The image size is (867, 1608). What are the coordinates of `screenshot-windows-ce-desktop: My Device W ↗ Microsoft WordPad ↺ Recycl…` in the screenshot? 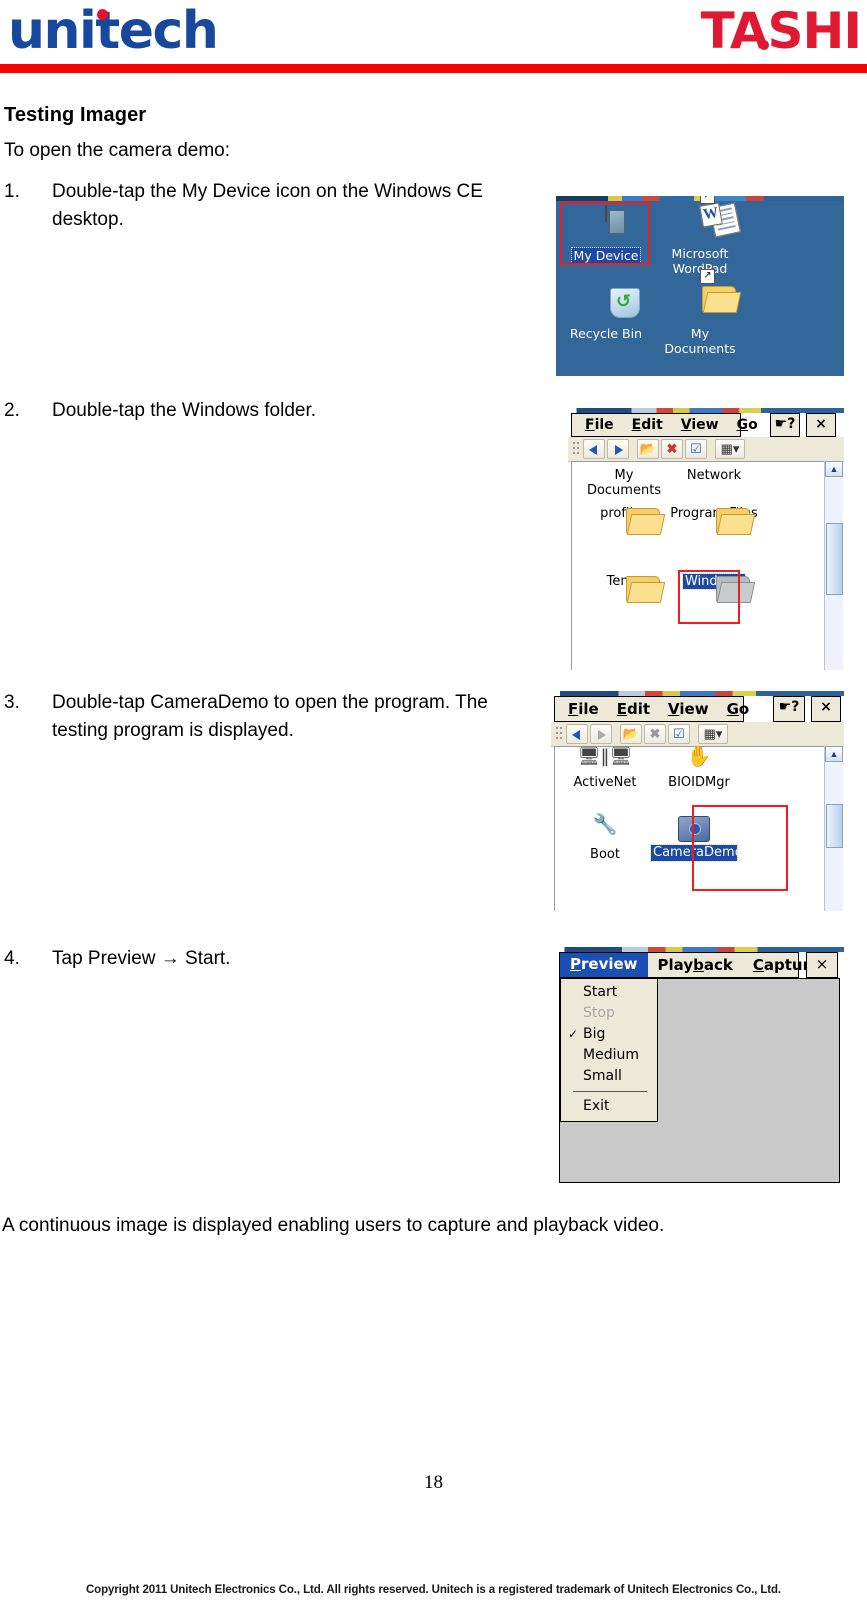 It's located at (700, 286).